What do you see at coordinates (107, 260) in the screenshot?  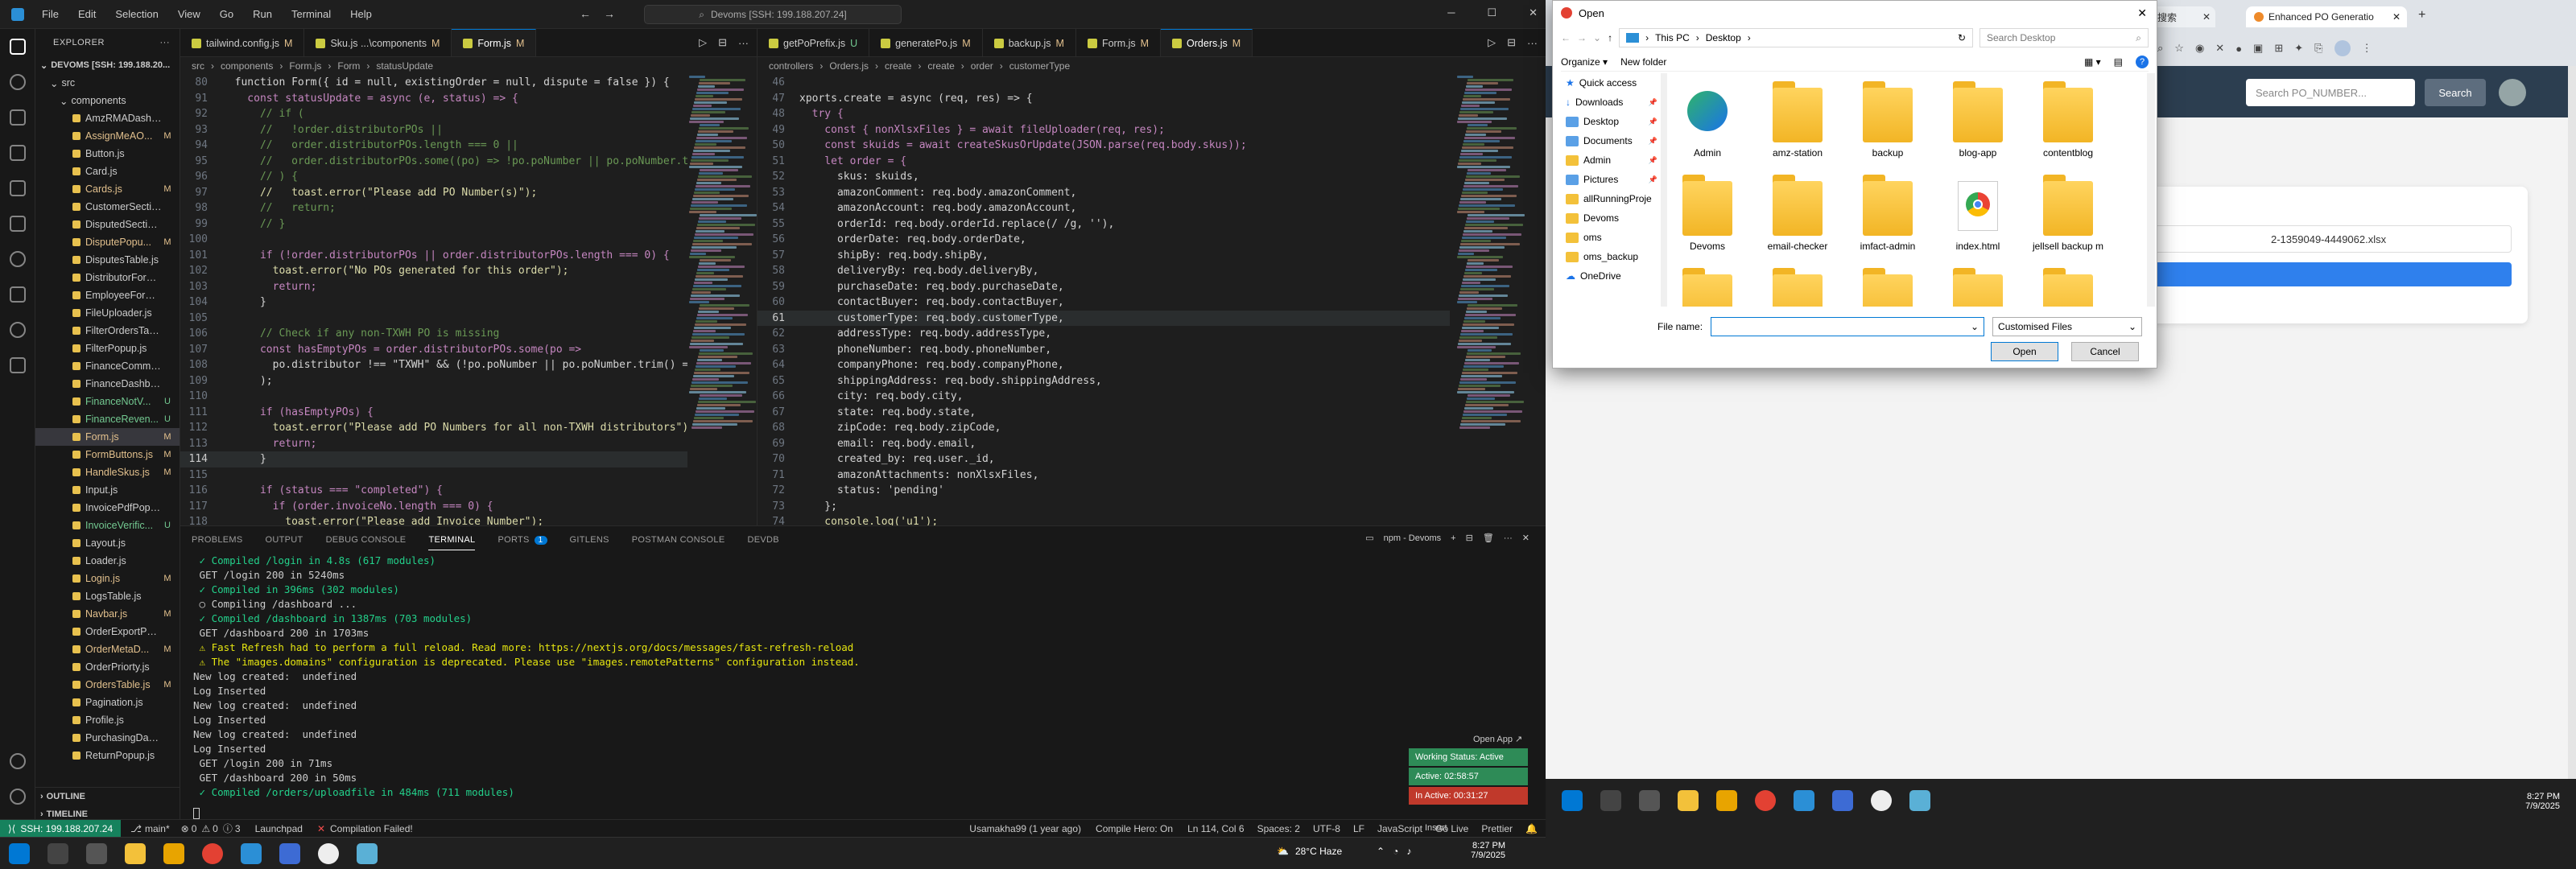 I see `file-item: DisputesTable.js` at bounding box center [107, 260].